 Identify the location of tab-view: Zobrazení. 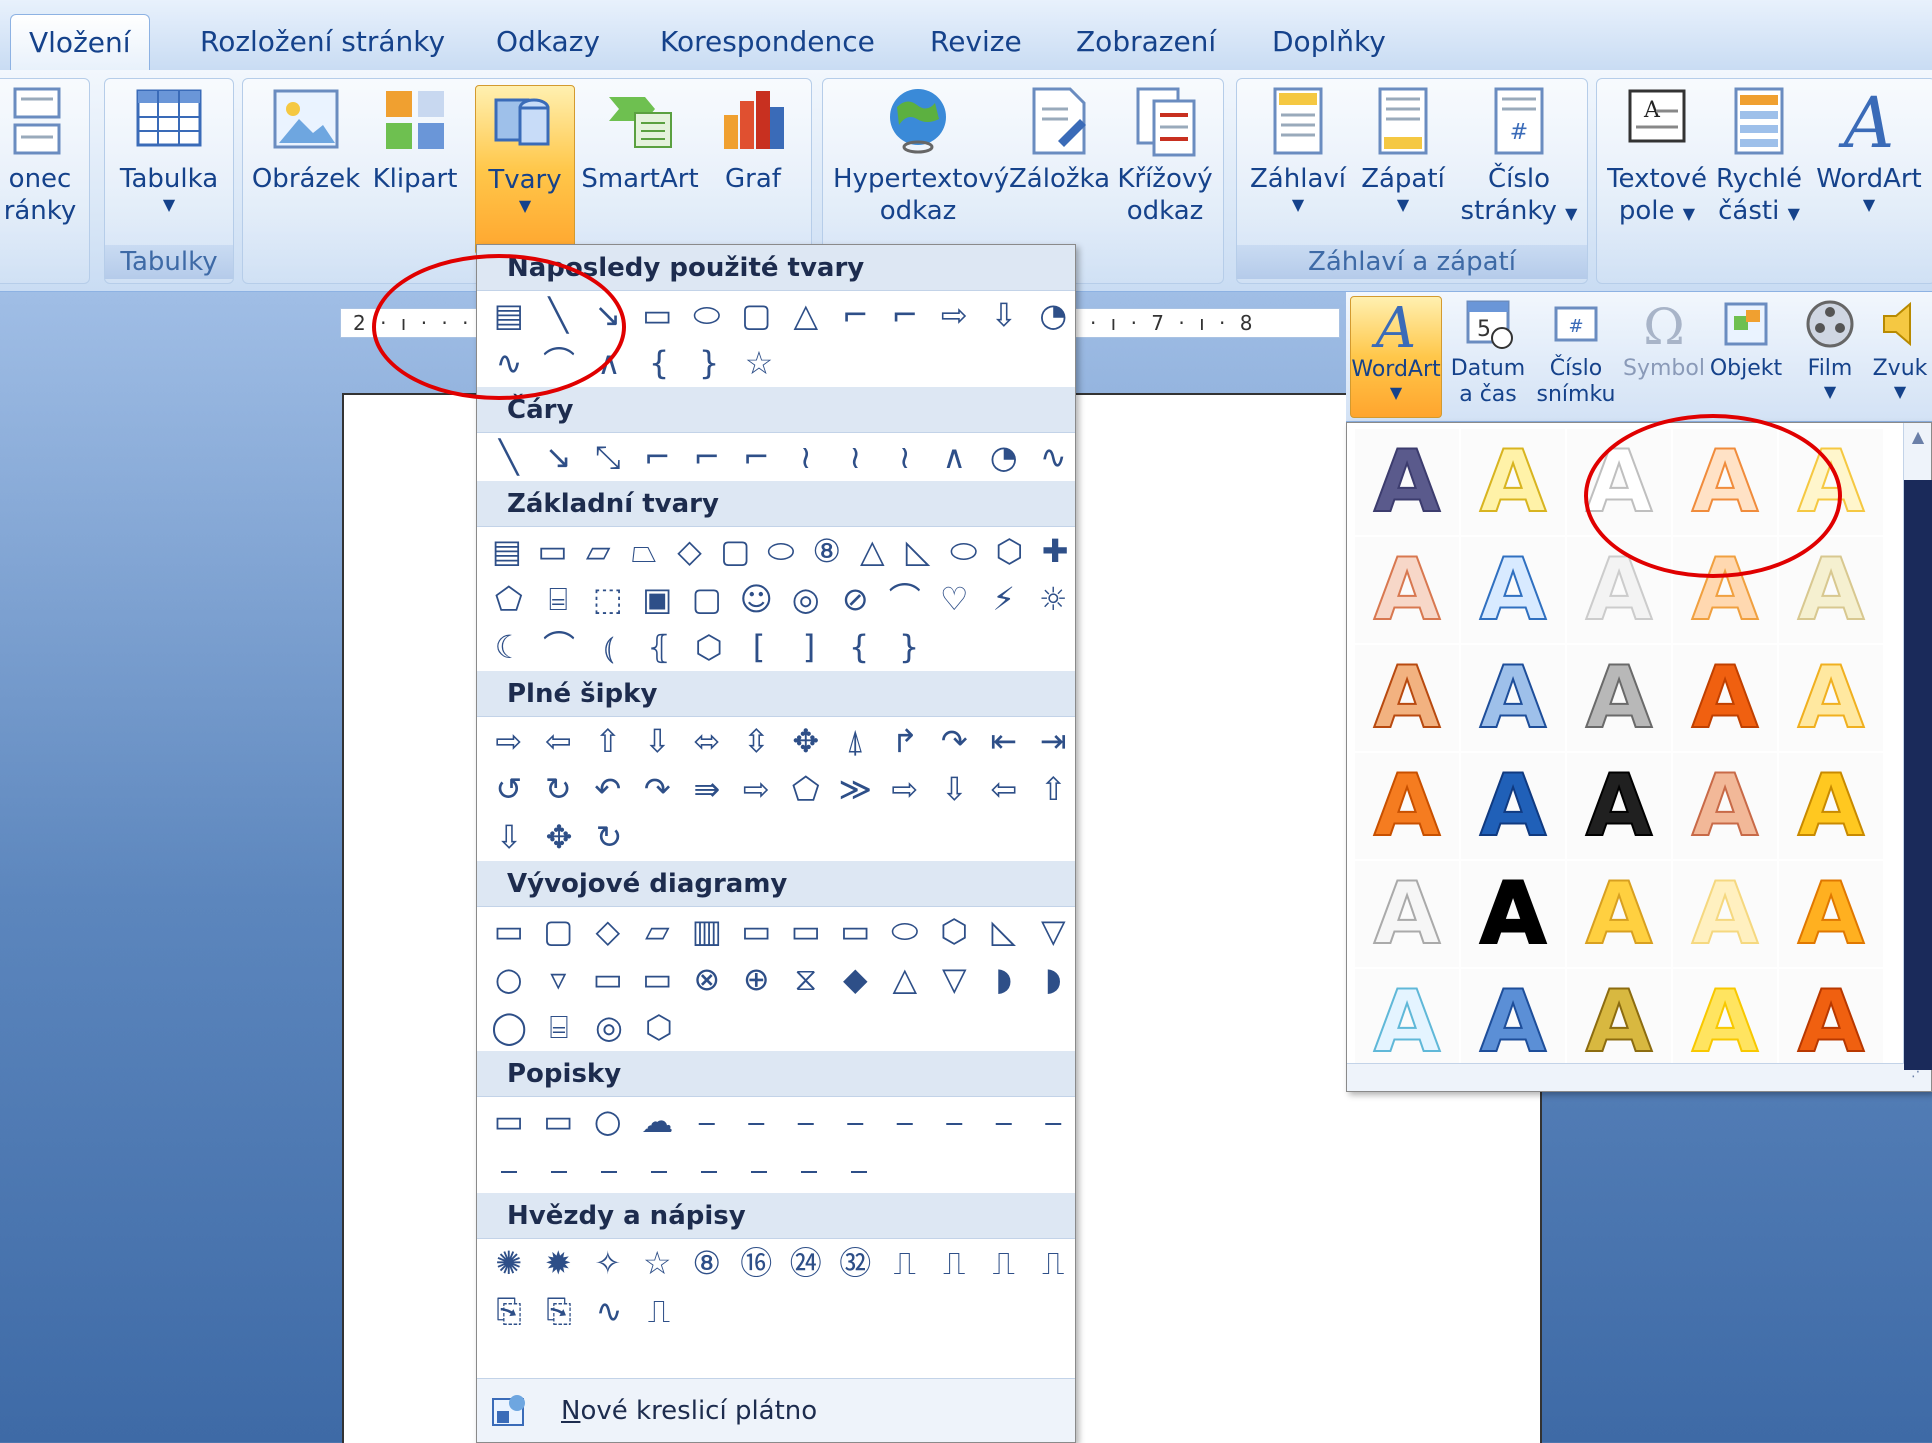
(1146, 42).